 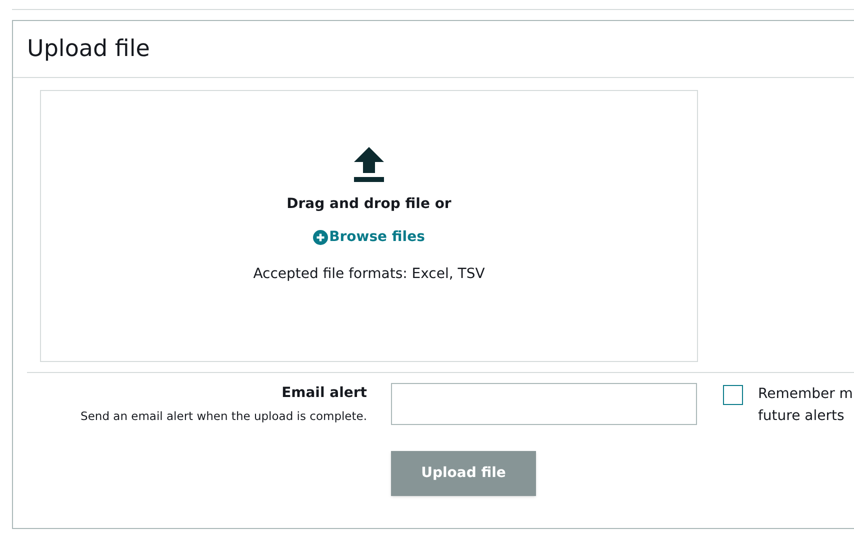 I want to click on remember-label: future alerts, so click(x=802, y=416).